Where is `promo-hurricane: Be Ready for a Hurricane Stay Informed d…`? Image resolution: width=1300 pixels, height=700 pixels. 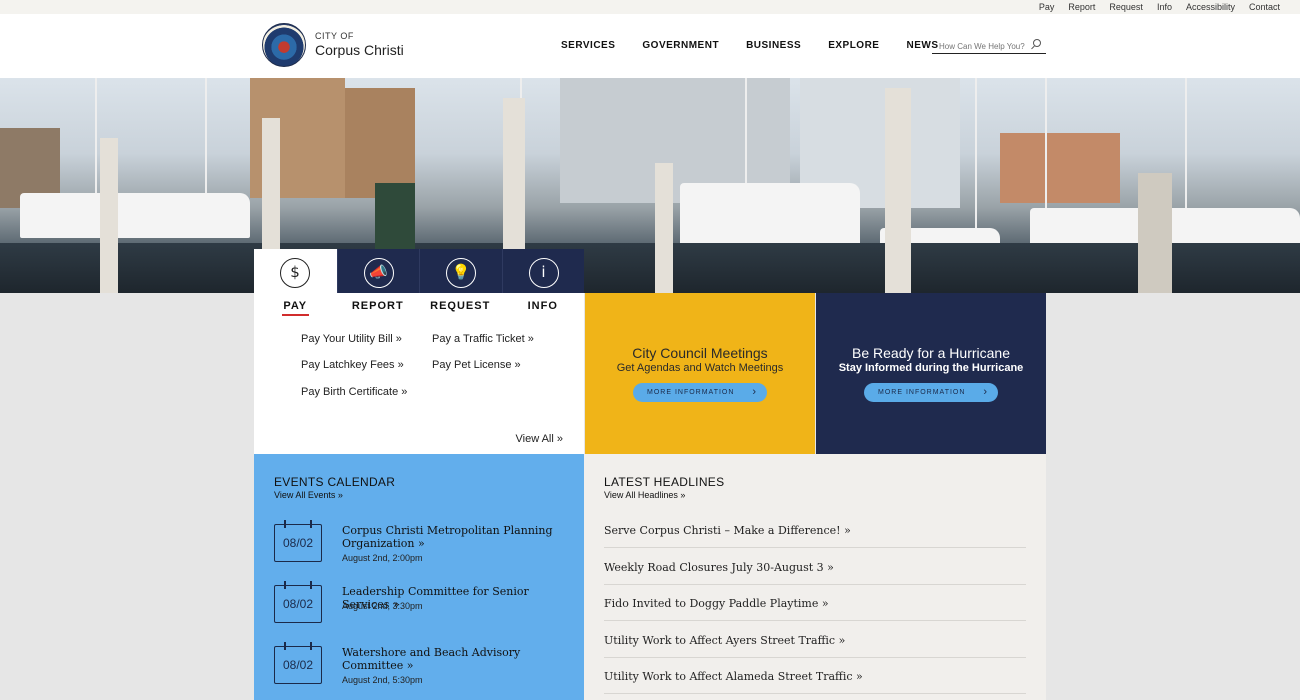 promo-hurricane: Be Ready for a Hurricane Stay Informed d… is located at coordinates (931, 373).